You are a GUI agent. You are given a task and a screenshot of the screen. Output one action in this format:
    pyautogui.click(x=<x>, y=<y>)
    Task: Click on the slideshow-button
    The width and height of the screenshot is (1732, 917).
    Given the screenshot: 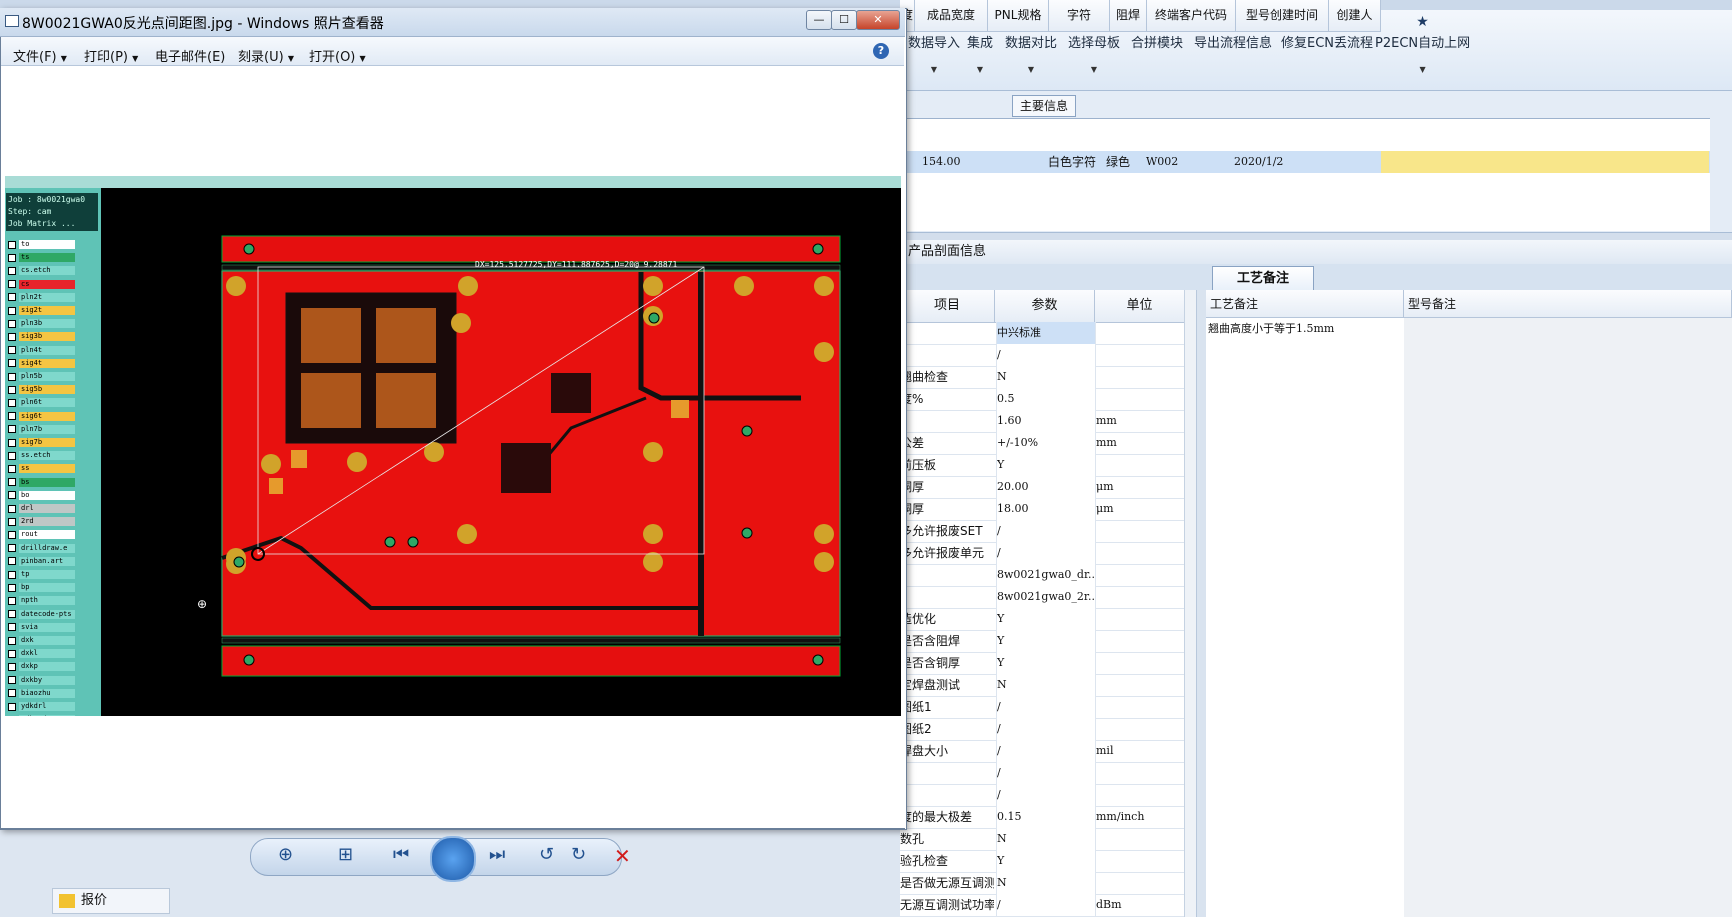 What is the action you would take?
    pyautogui.click(x=453, y=859)
    